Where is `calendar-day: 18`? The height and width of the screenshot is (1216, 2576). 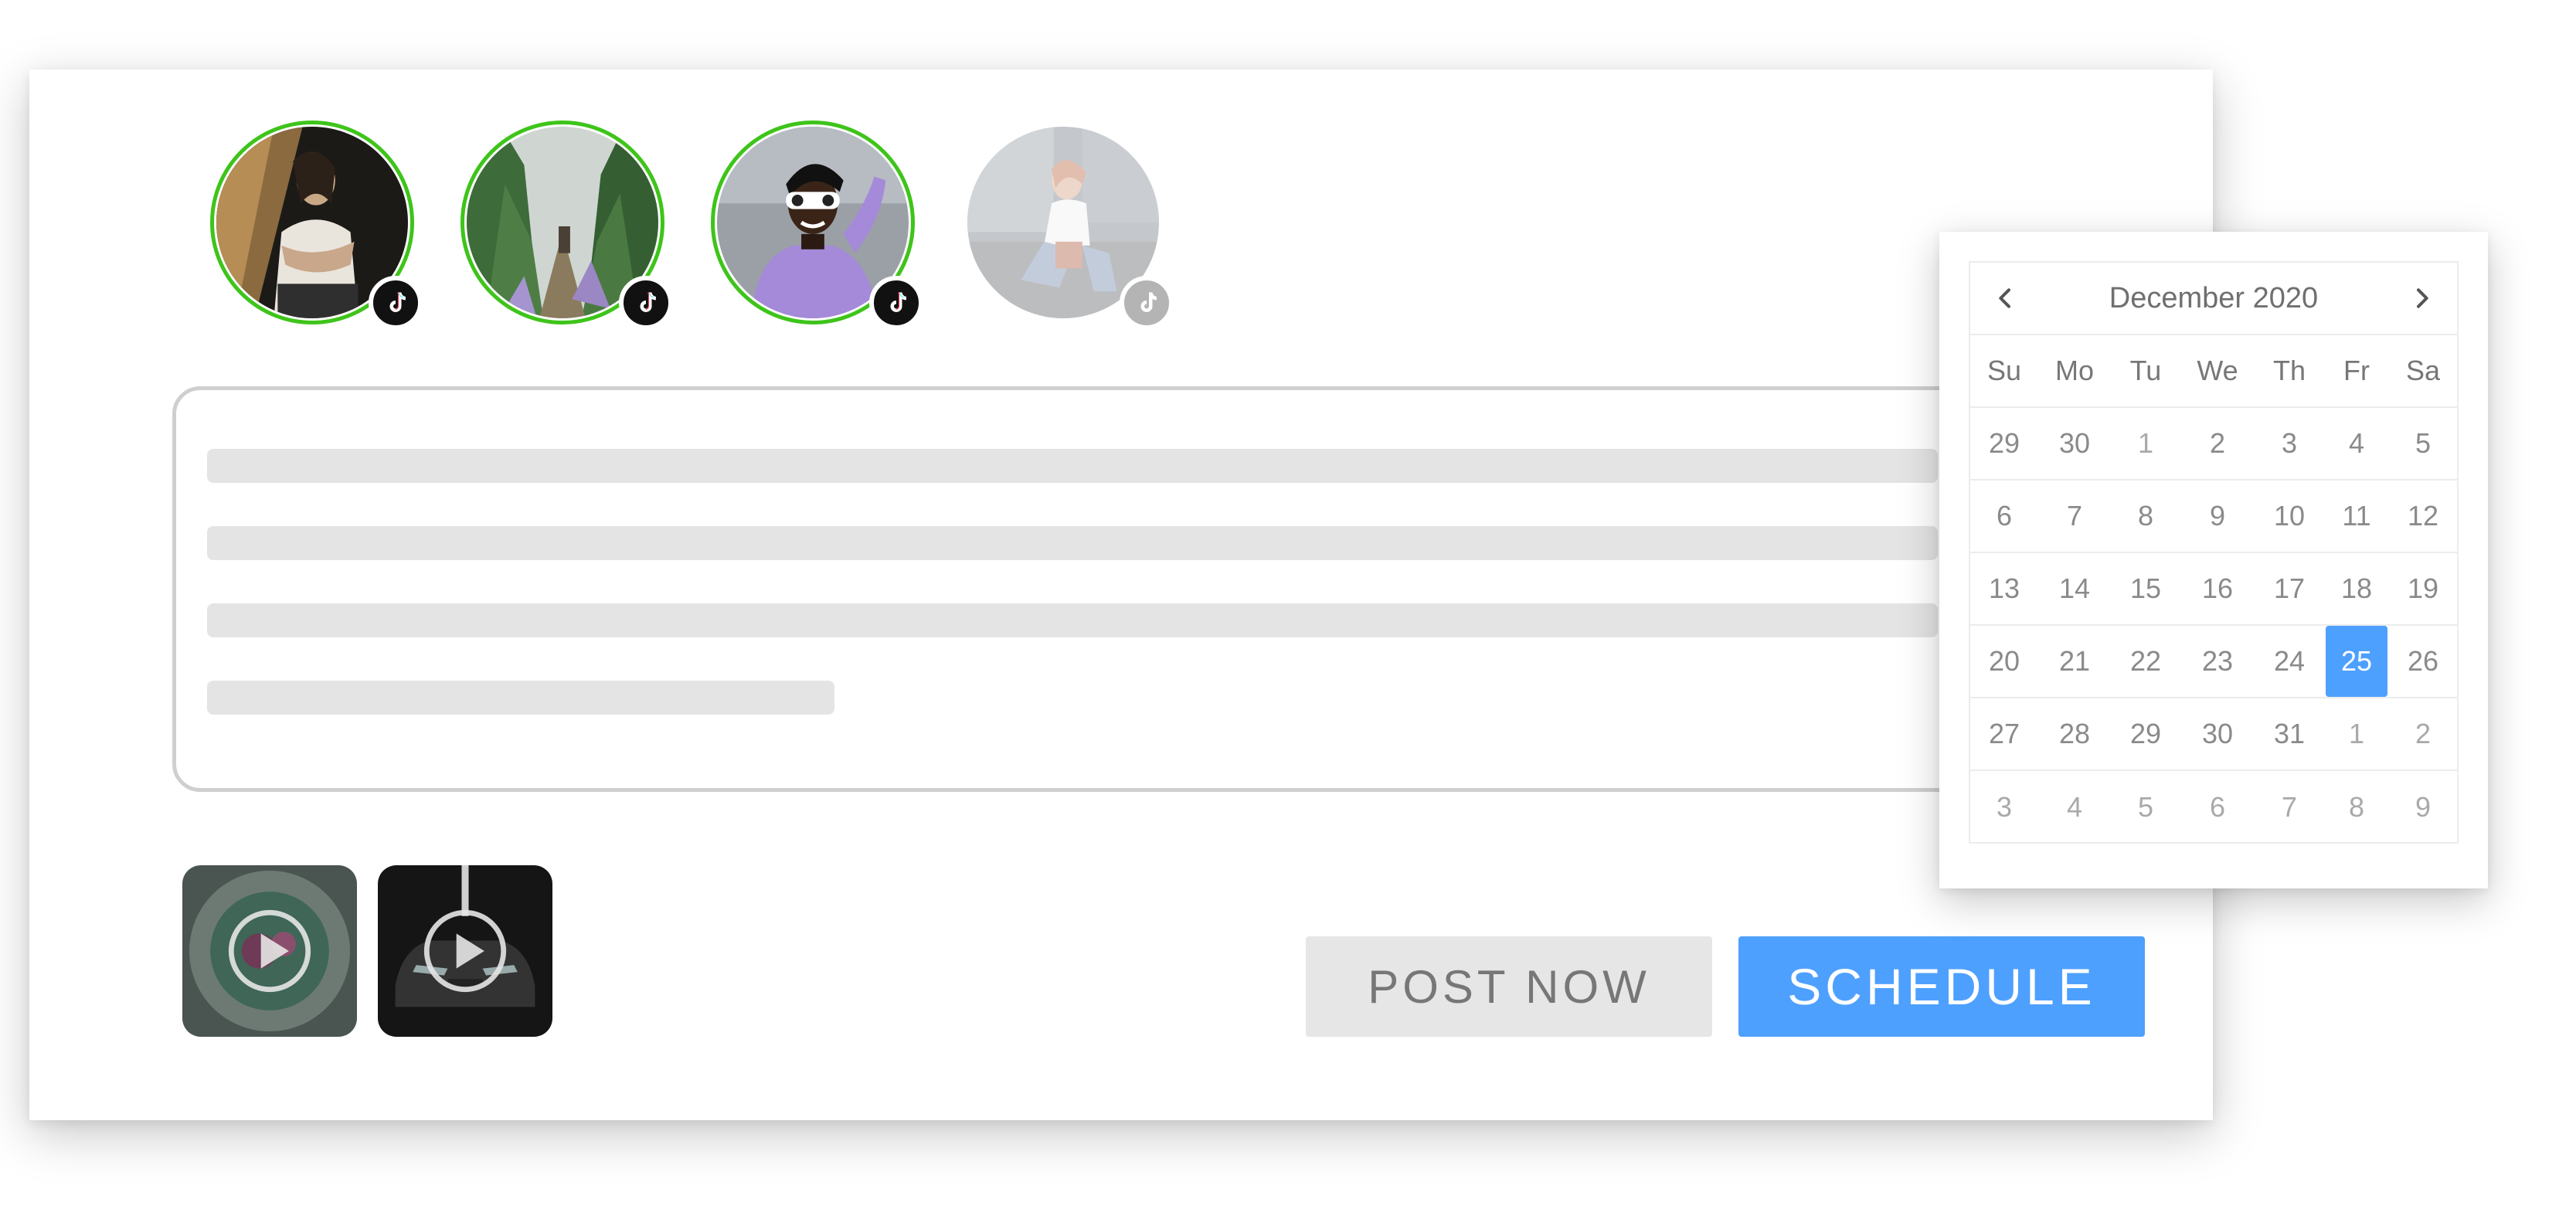
calendar-day: 18 is located at coordinates (2356, 588).